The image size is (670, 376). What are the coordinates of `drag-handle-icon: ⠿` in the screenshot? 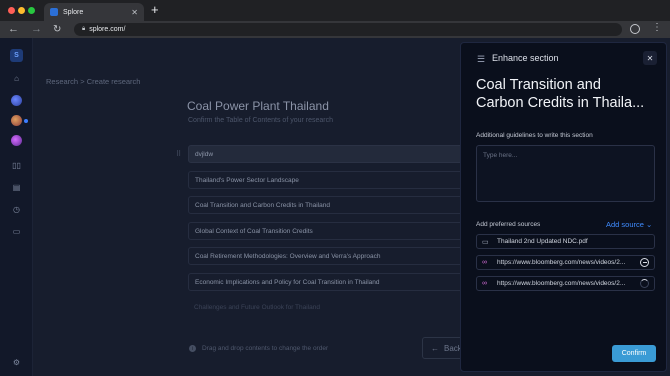 It's located at (178, 154).